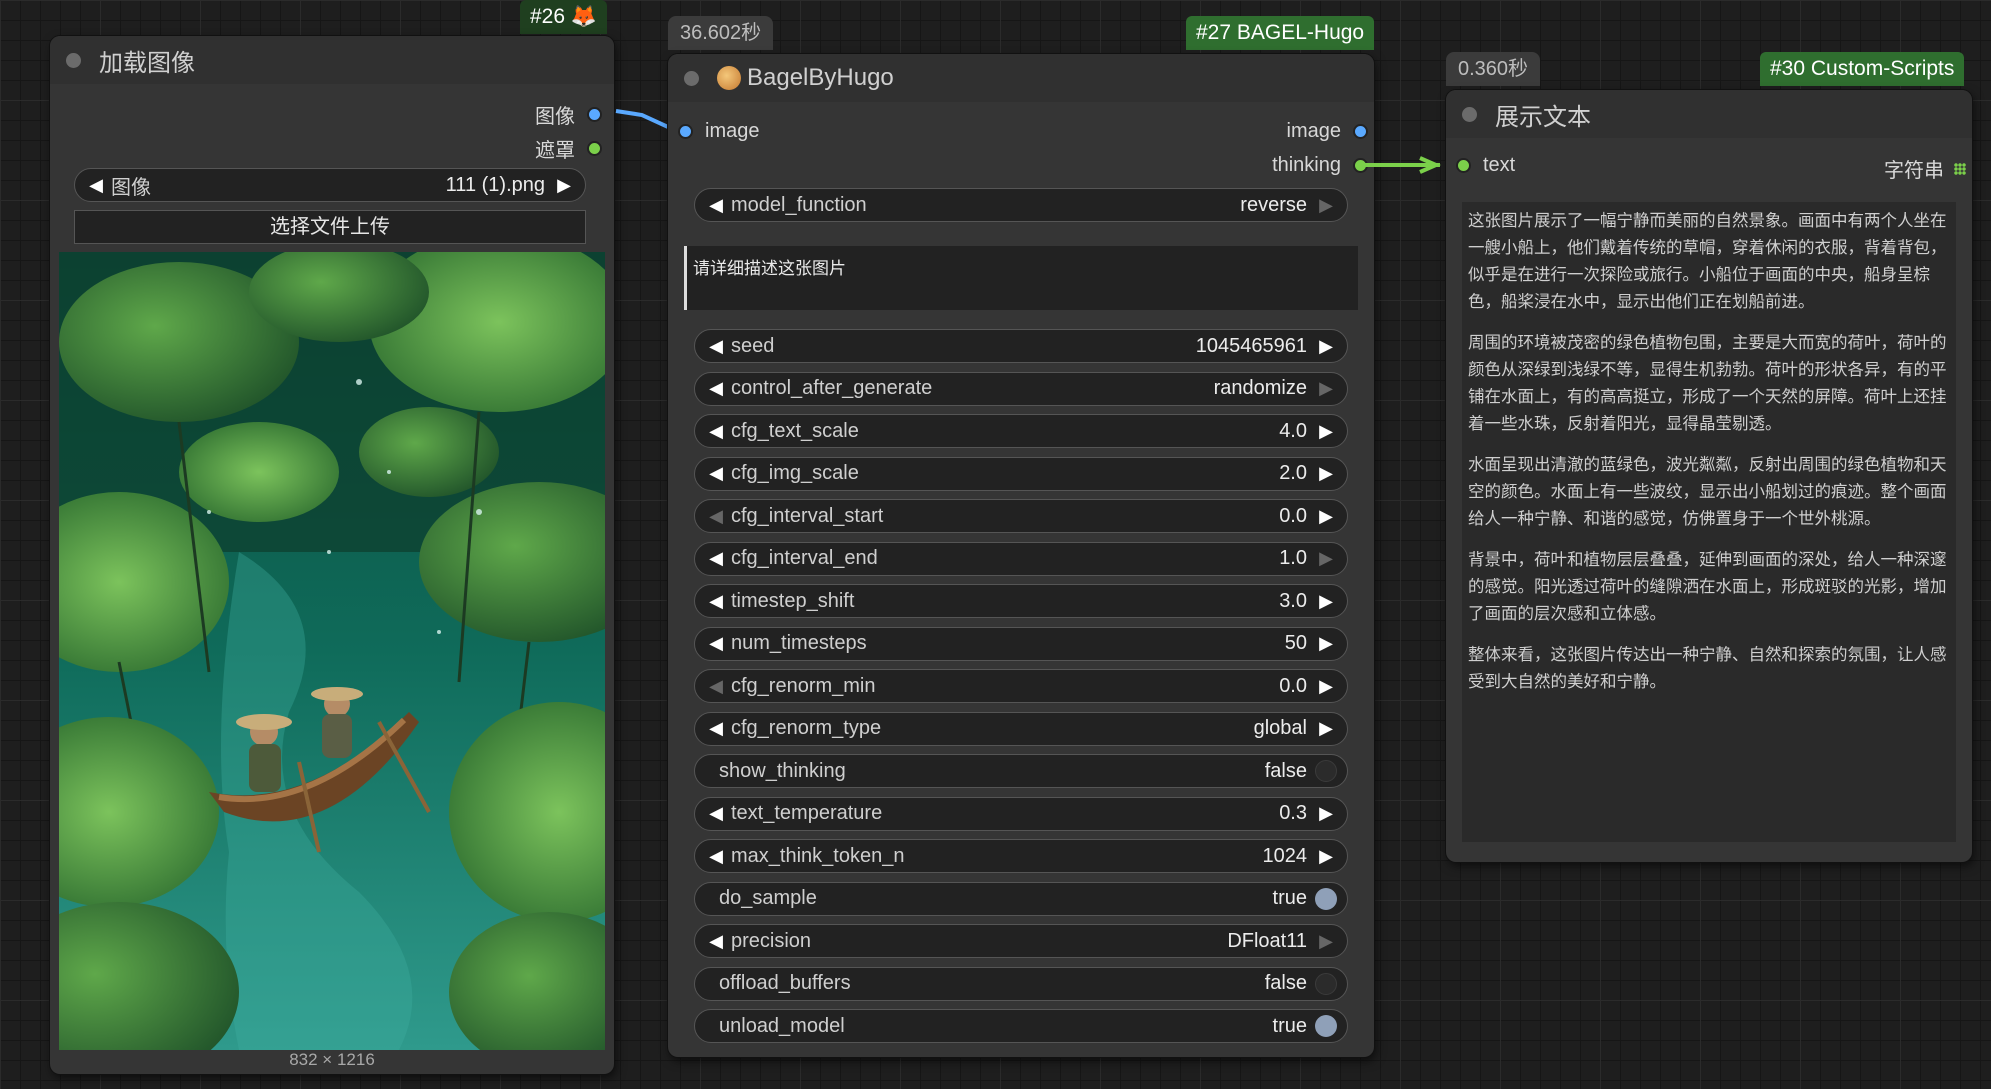 The width and height of the screenshot is (1991, 1089). What do you see at coordinates (753, 345) in the screenshot?
I see `widget-label: seed` at bounding box center [753, 345].